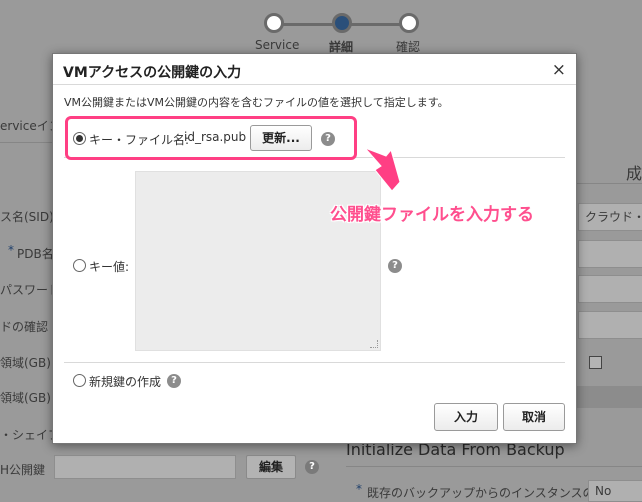  Describe the element at coordinates (432, 215) in the screenshot. I see `annotation-text: 公開鍵ファイルを入力する` at that location.